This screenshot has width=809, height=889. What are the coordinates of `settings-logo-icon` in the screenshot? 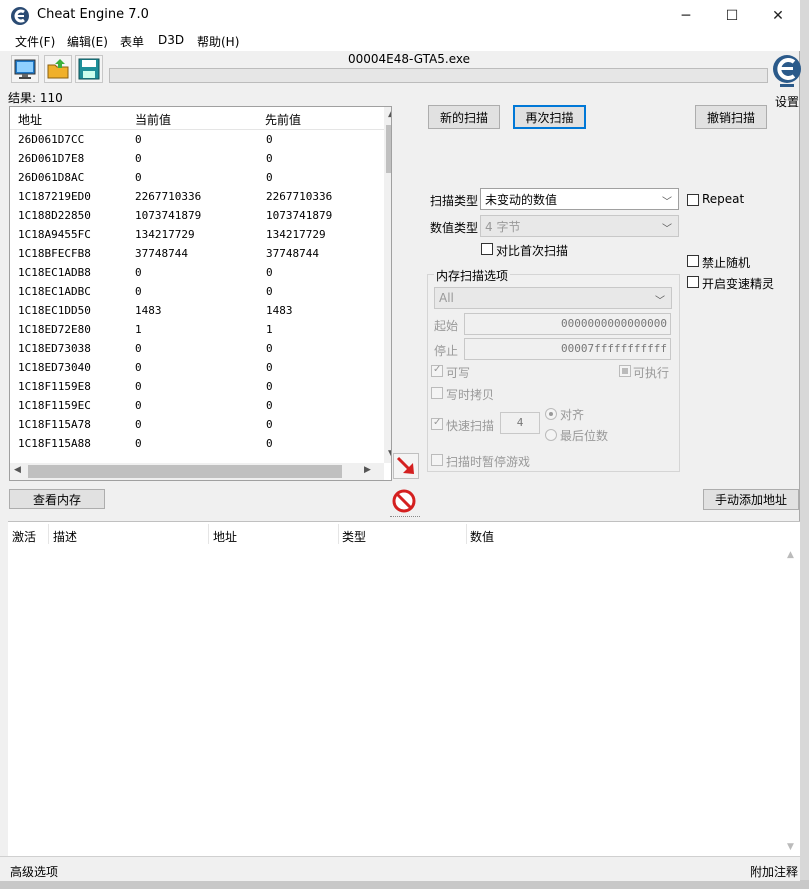 It's located at (787, 72).